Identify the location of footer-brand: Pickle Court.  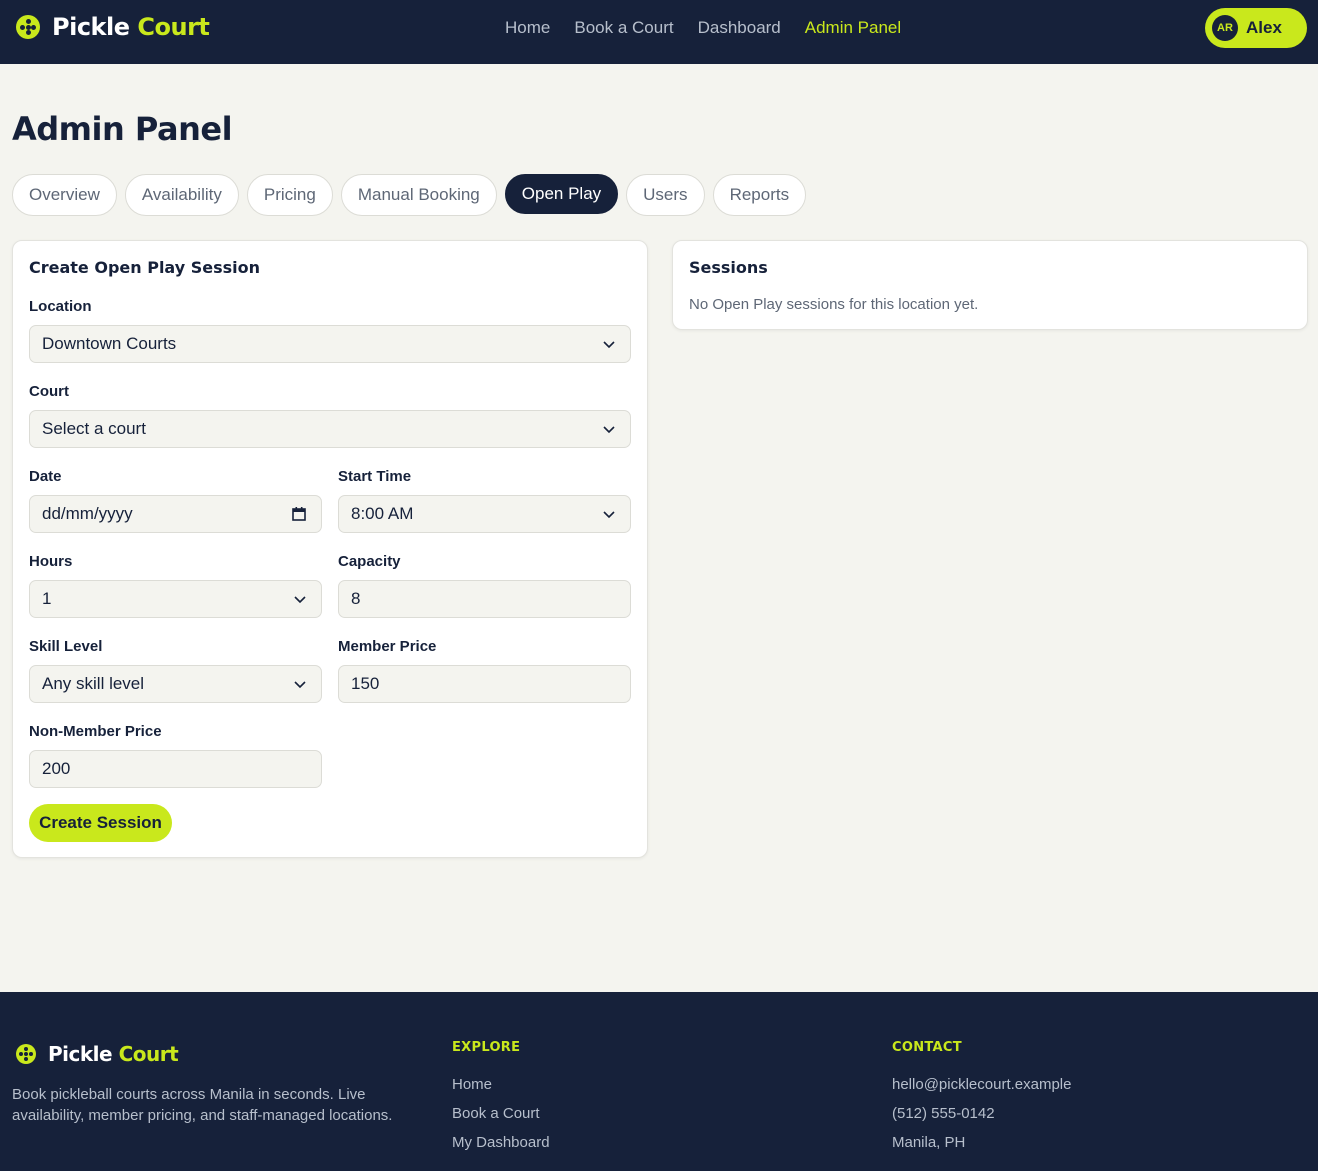
(97, 1054).